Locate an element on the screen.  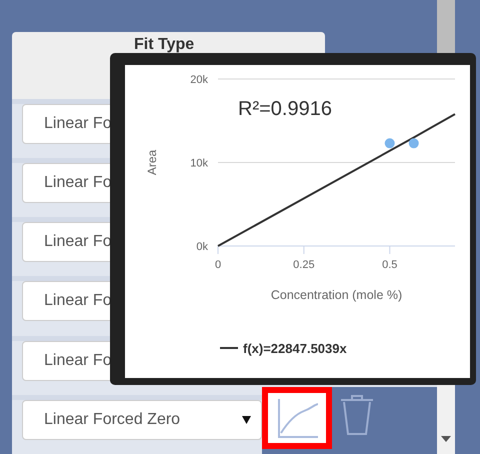
x-tick-label: 0.25 is located at coordinates (304, 265).